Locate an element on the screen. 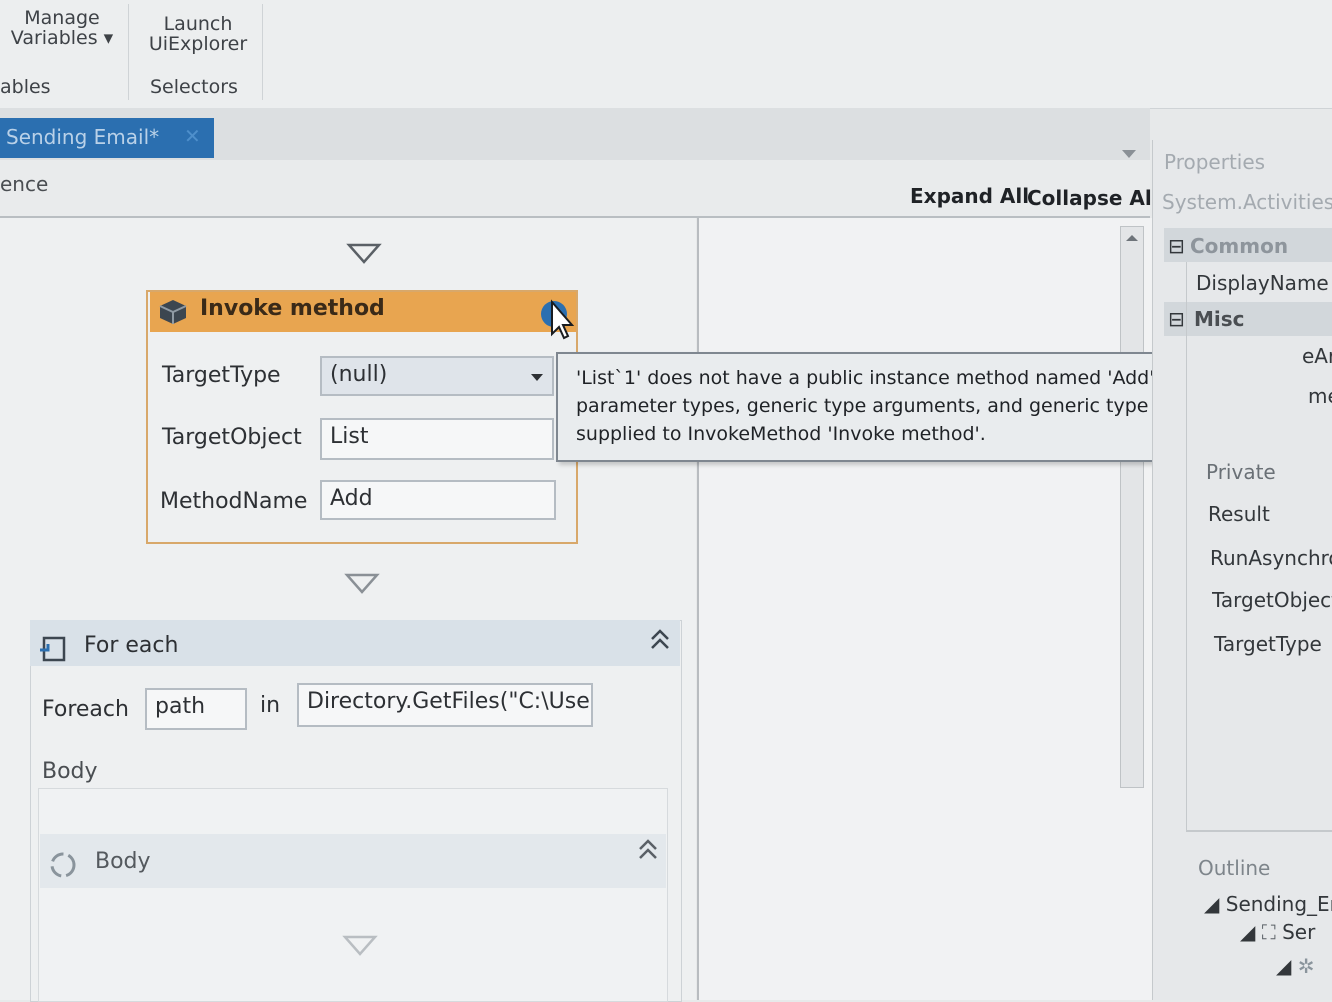 Image resolution: width=1332 pixels, height=1002 pixels. target-object-input: List is located at coordinates (437, 439).